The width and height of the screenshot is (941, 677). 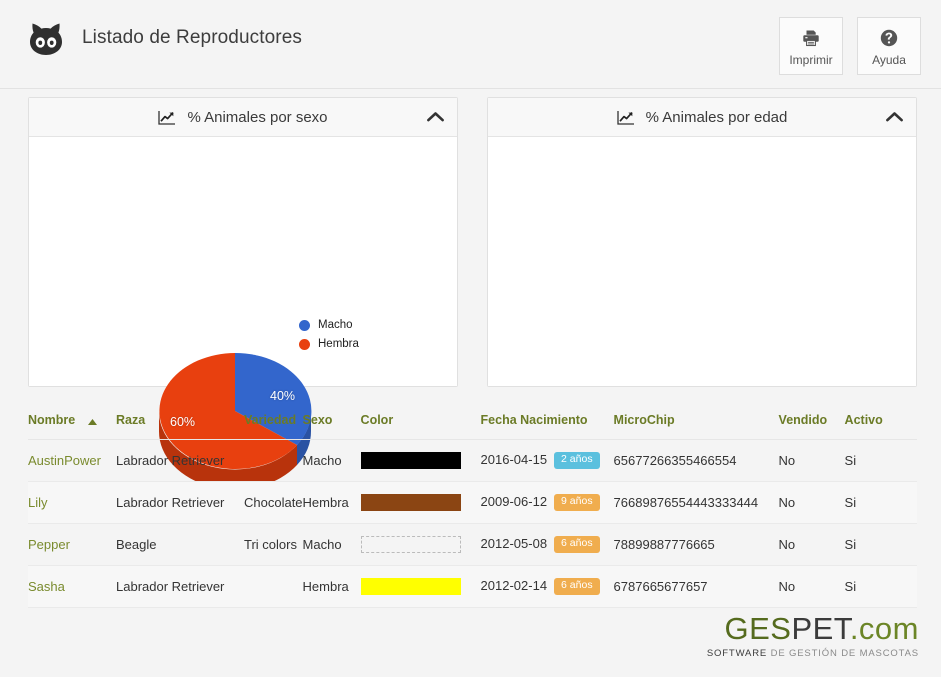 I want to click on line-chart-icon, so click(x=167, y=117).